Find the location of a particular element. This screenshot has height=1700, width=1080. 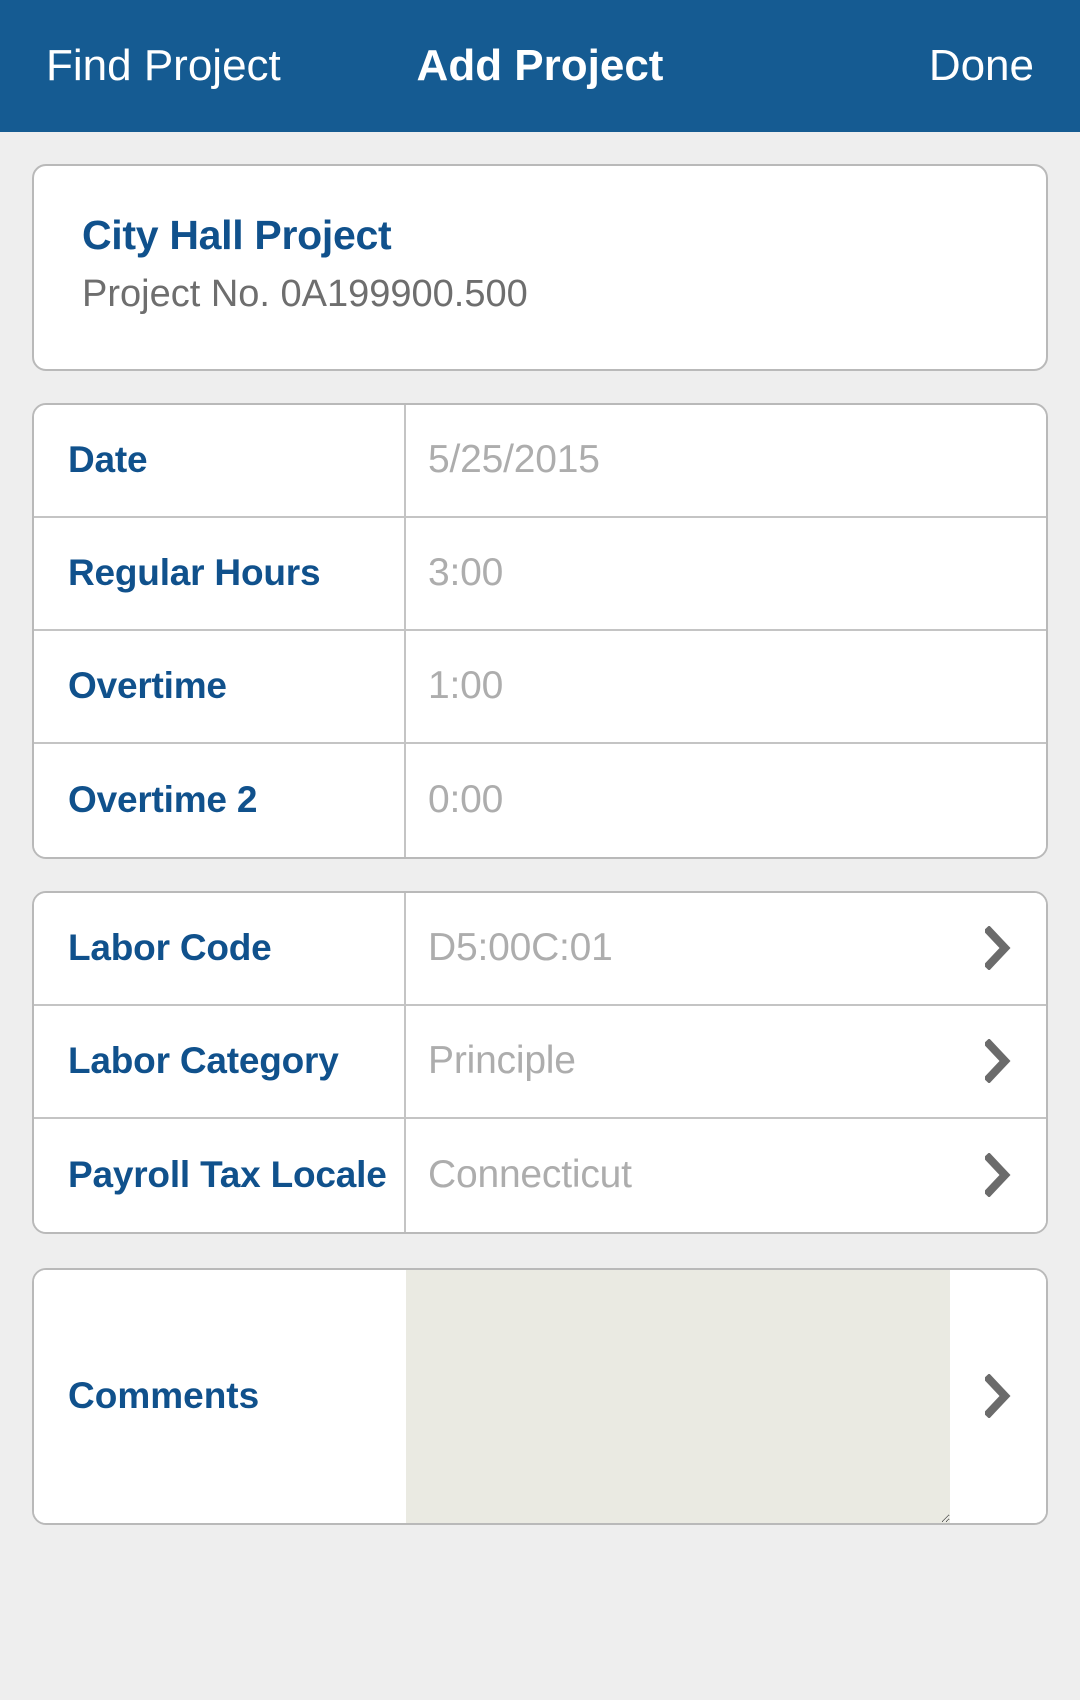

field-label-overtime-2: Overtime 2 is located at coordinates (220, 800).